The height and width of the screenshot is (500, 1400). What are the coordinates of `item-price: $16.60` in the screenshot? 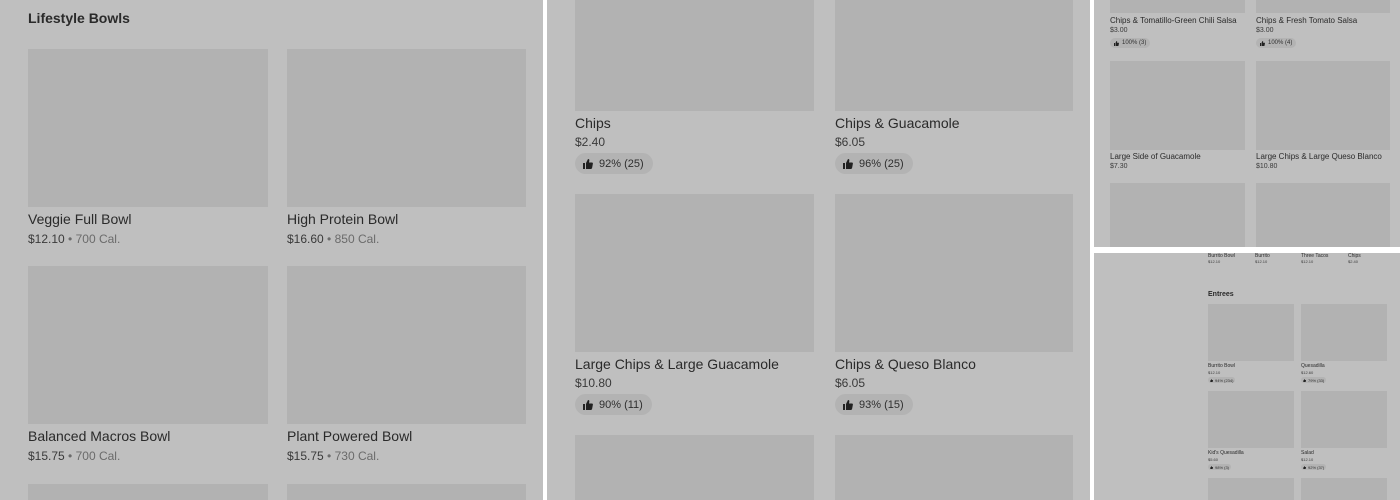 It's located at (305, 239).